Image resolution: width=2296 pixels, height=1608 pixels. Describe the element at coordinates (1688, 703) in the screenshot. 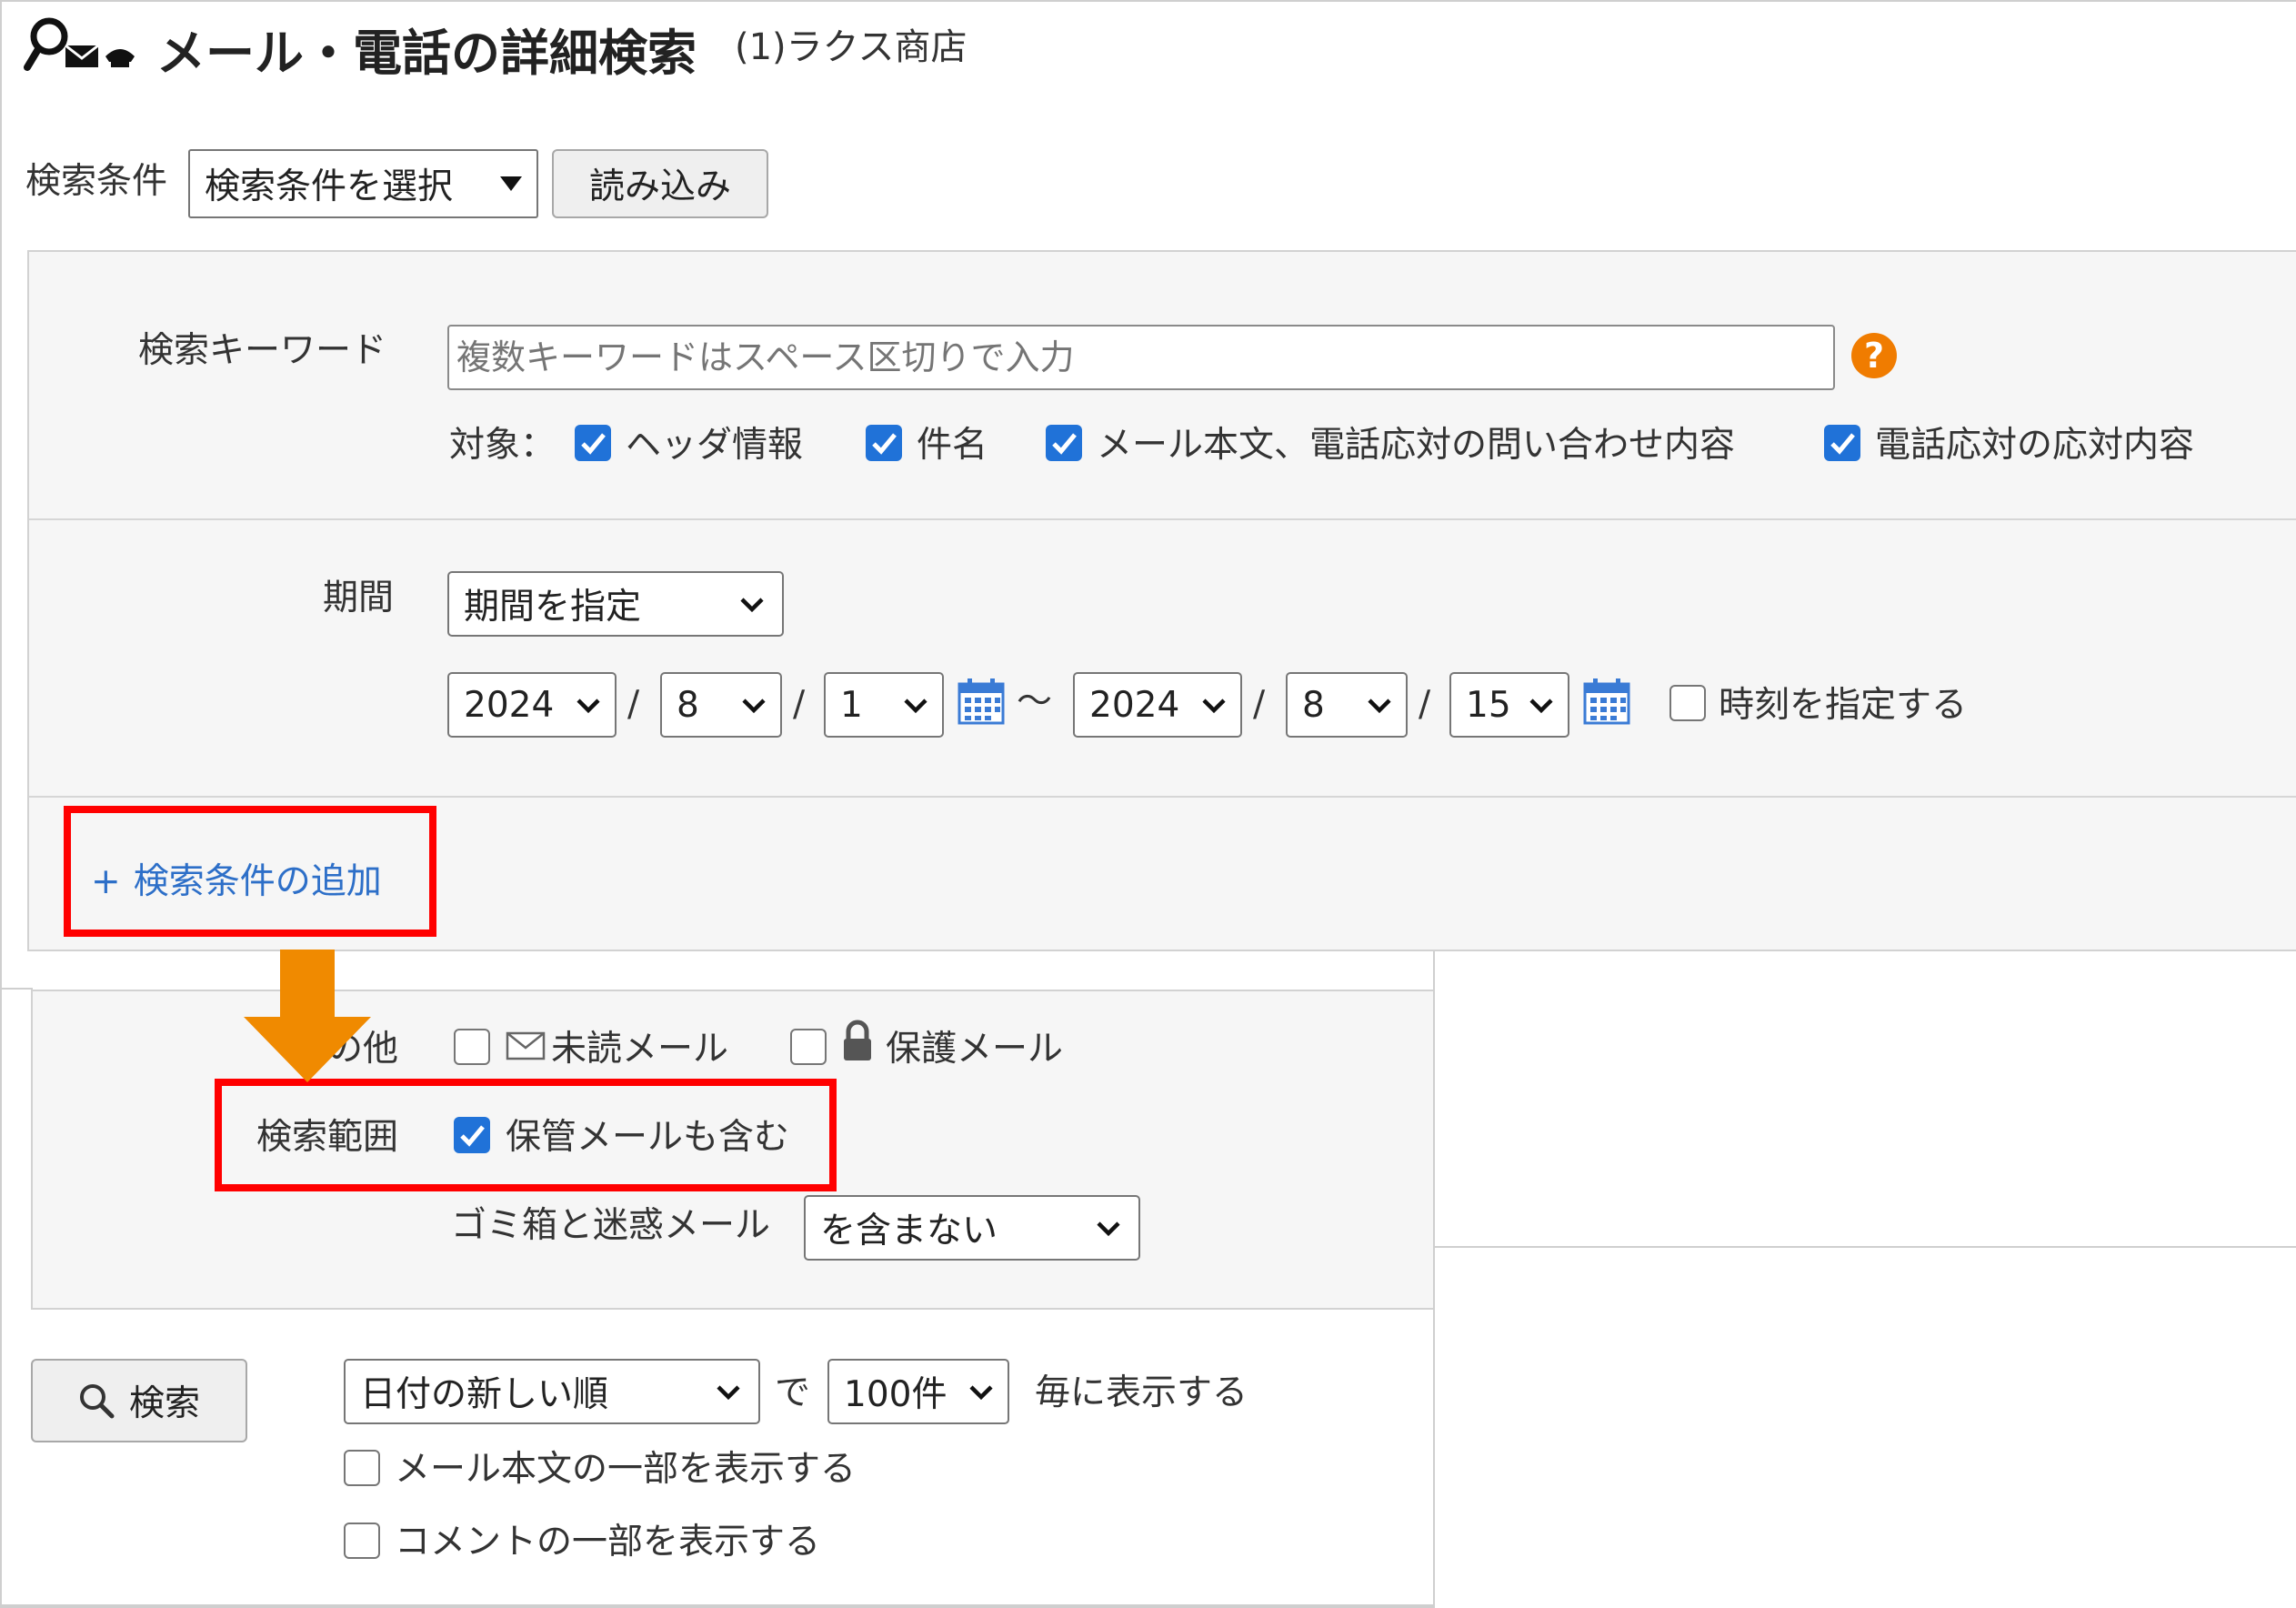

I see `time-specify-checkbox` at that location.